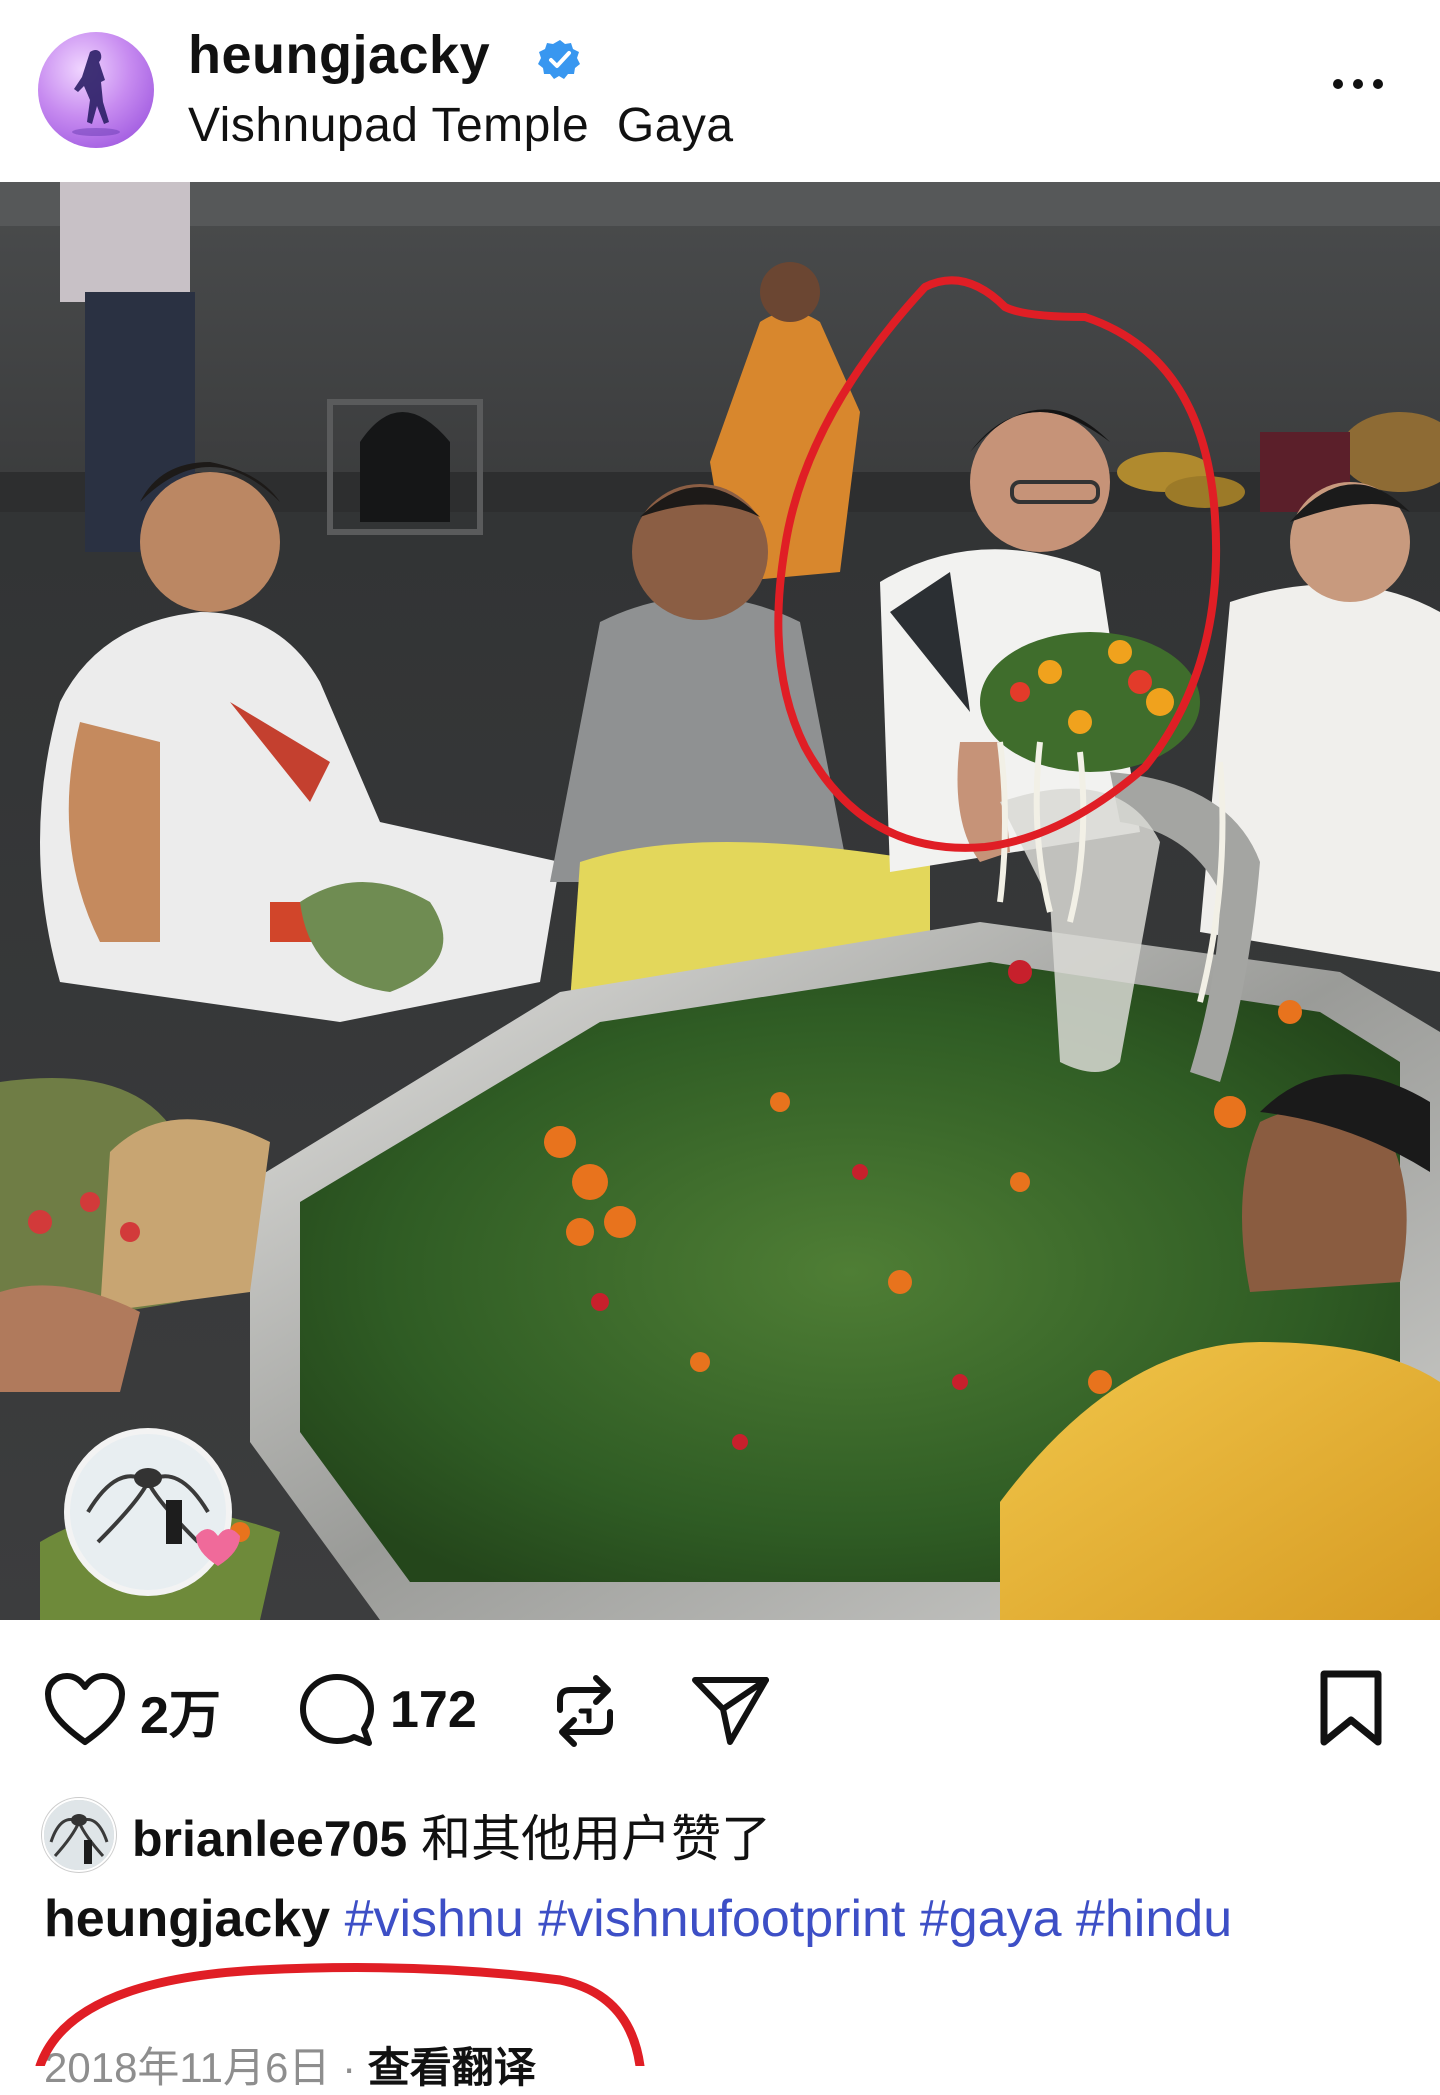 This screenshot has width=1440, height=2095. Describe the element at coordinates (132, 1710) in the screenshot. I see `like-action: 2万` at that location.